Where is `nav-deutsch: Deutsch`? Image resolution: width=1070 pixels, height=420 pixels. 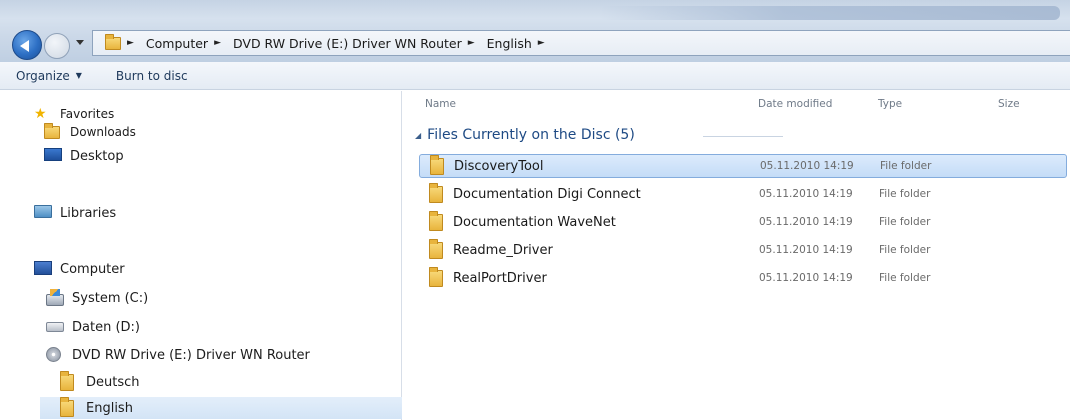
nav-deutsch: Deutsch is located at coordinates (100, 382).